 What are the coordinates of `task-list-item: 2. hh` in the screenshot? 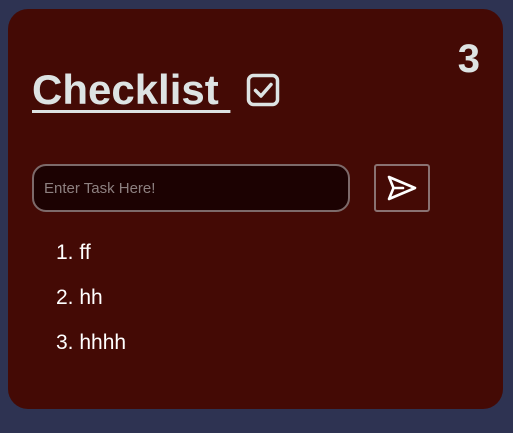 It's located at (91, 297).